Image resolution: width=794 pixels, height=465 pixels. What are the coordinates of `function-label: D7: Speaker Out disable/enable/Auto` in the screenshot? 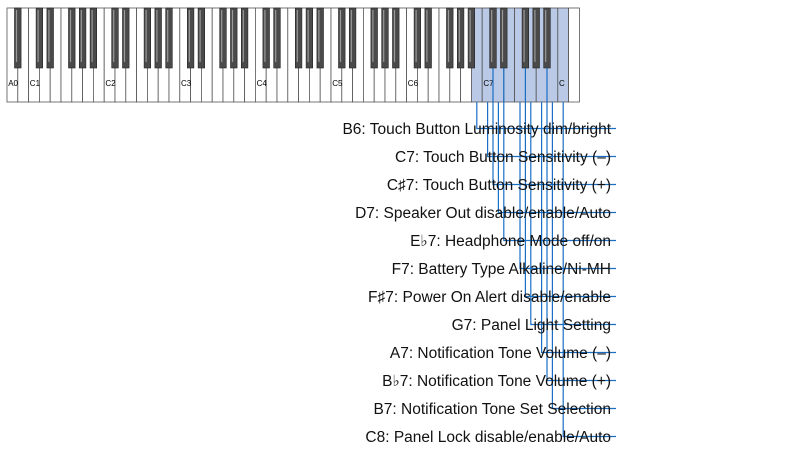 It's located at (483, 213).